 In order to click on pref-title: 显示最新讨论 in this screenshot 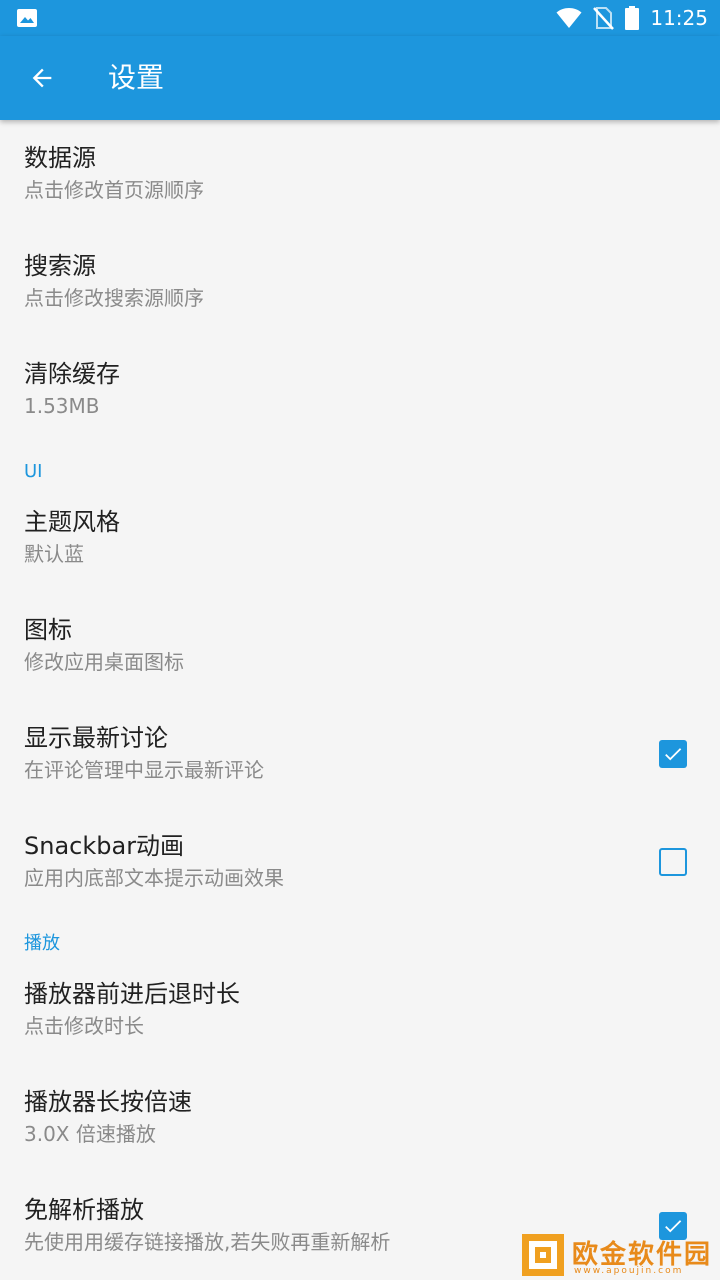, I will do `click(96, 738)`.